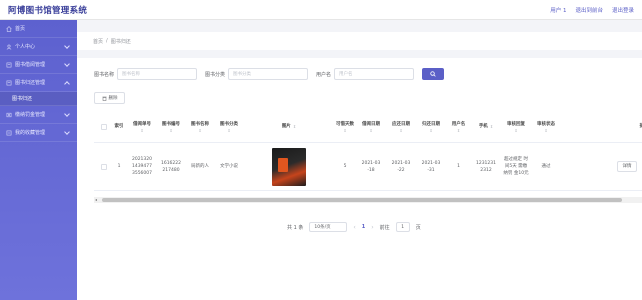 This screenshot has height=300, width=642. I want to click on username-input: 用户名, so click(374, 74).